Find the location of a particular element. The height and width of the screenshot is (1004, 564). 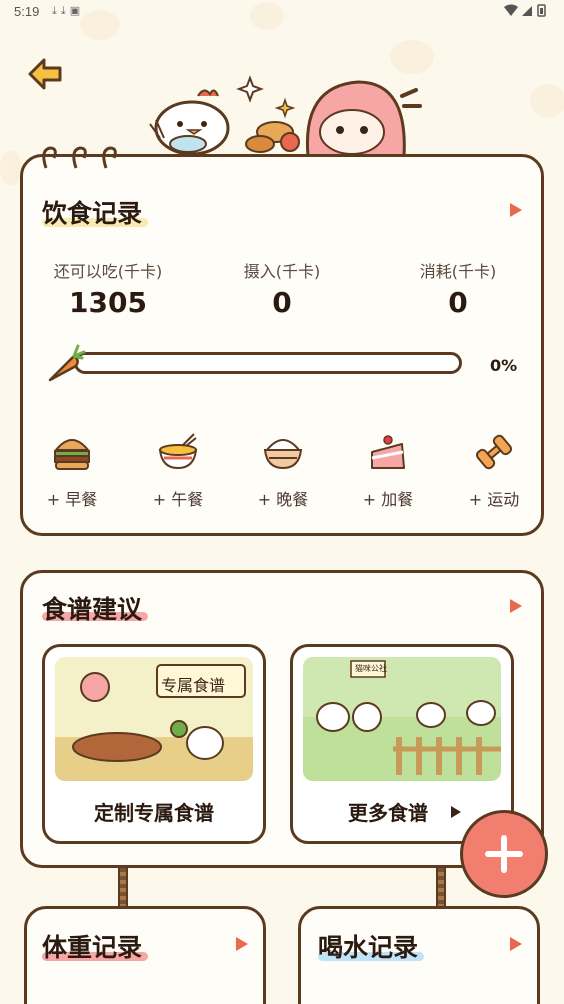

add-record-fab is located at coordinates (504, 854).